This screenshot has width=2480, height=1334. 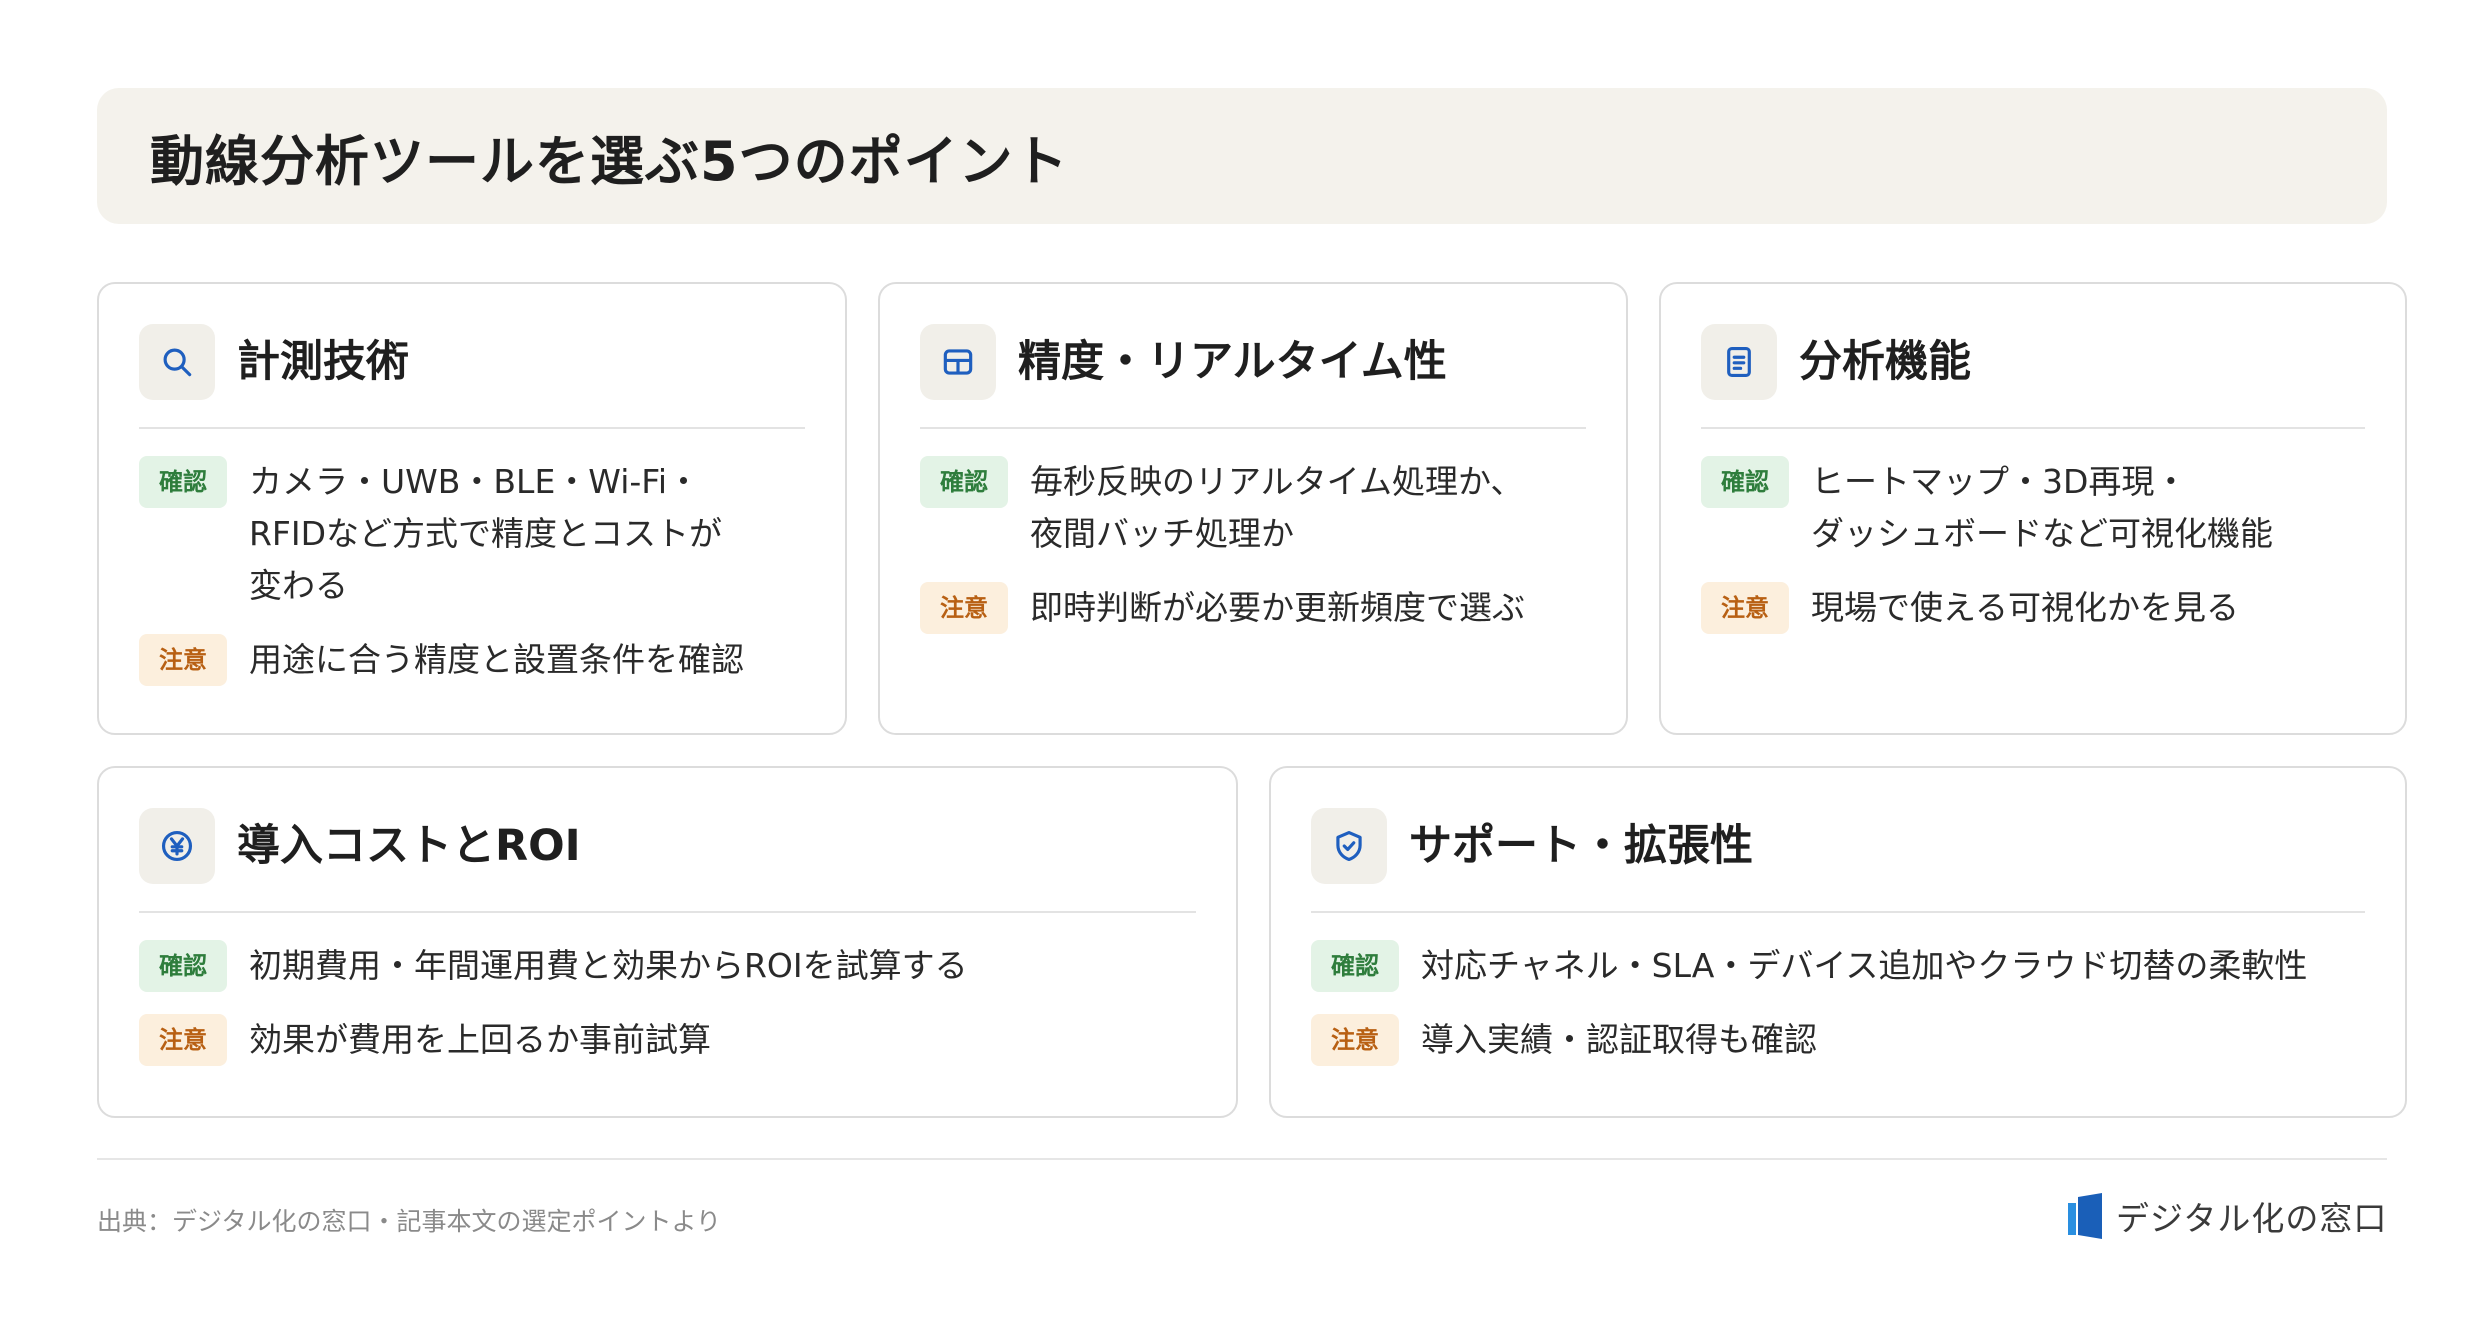 What do you see at coordinates (177, 362) in the screenshot?
I see `search-icon` at bounding box center [177, 362].